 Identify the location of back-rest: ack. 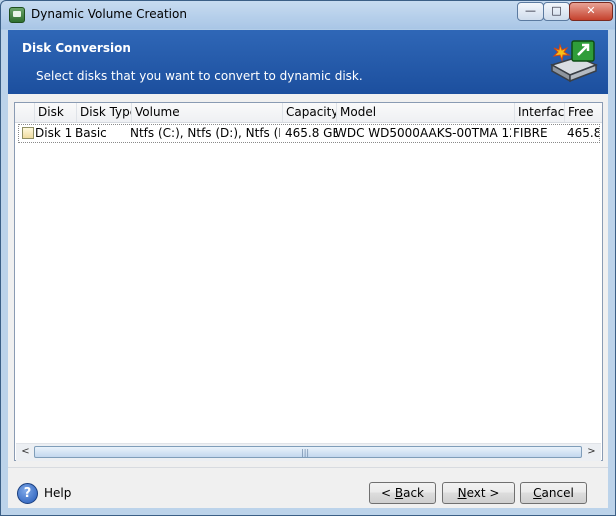
(413, 493).